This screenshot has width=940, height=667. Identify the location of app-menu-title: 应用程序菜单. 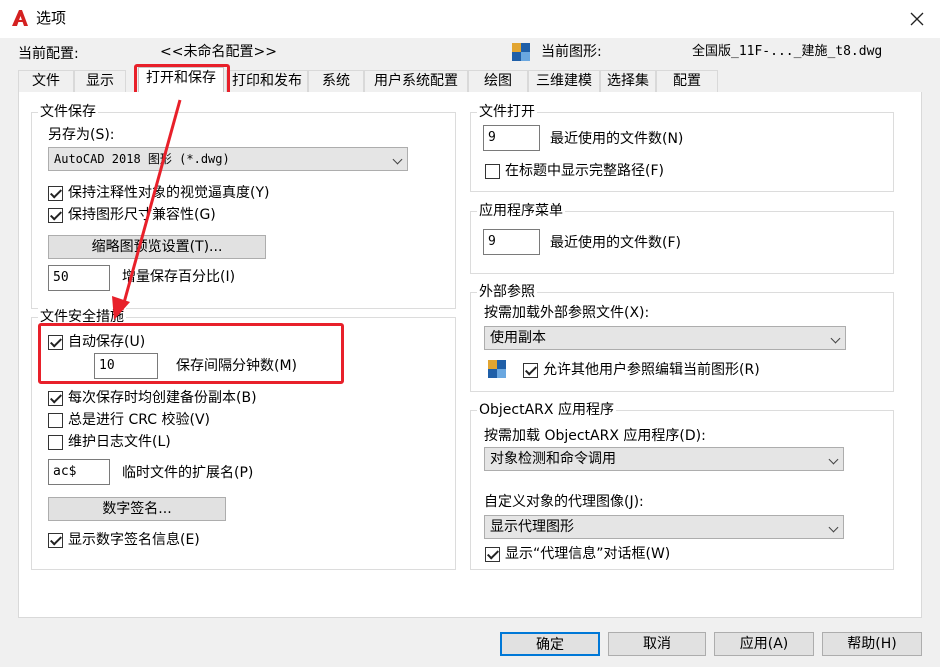
(521, 211).